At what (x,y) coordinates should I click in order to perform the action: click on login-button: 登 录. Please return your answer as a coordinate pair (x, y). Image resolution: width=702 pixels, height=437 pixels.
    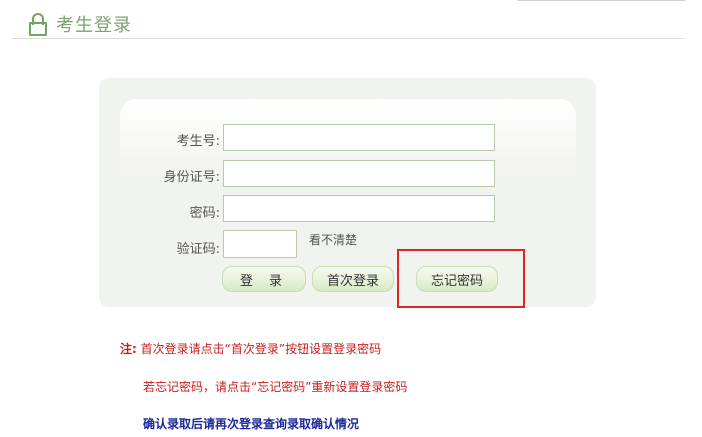
    Looking at the image, I should click on (264, 279).